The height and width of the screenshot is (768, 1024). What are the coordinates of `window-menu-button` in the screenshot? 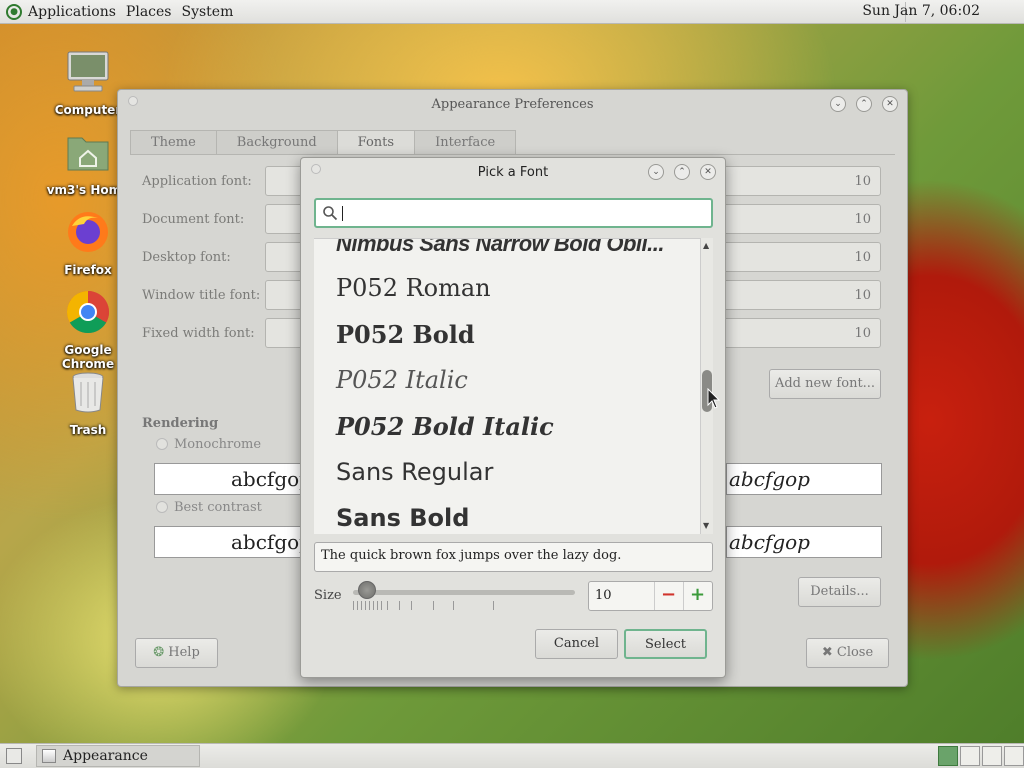 It's located at (133, 101).